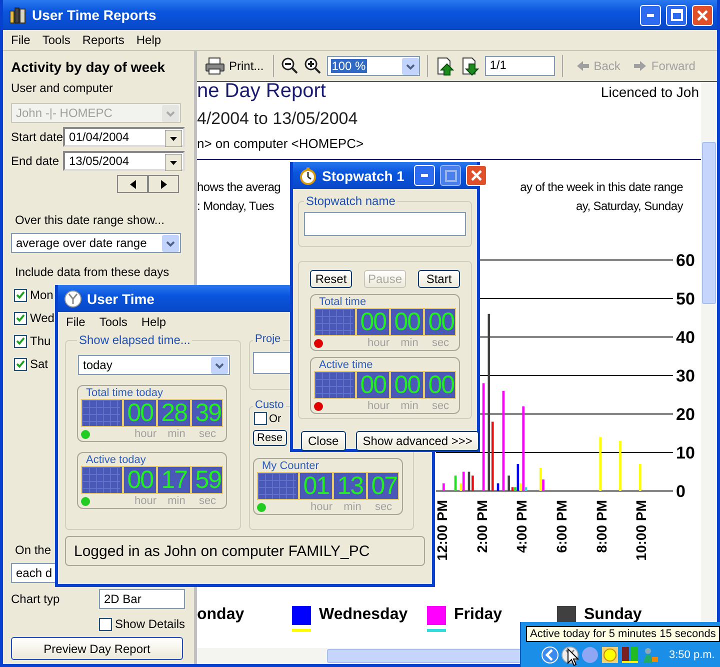  What do you see at coordinates (685, 414) in the screenshot?
I see `axis-label: 20` at bounding box center [685, 414].